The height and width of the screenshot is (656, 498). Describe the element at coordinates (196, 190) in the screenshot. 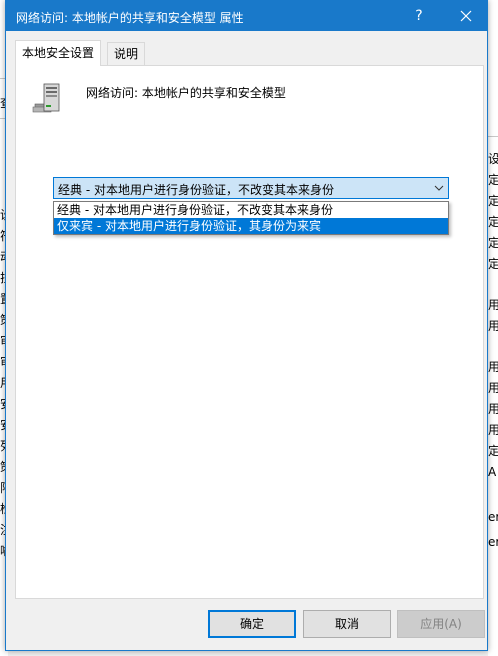

I see `combobox-selected-value: 经典 - 对本地用户进行身份验证，不改变其本来身份` at that location.